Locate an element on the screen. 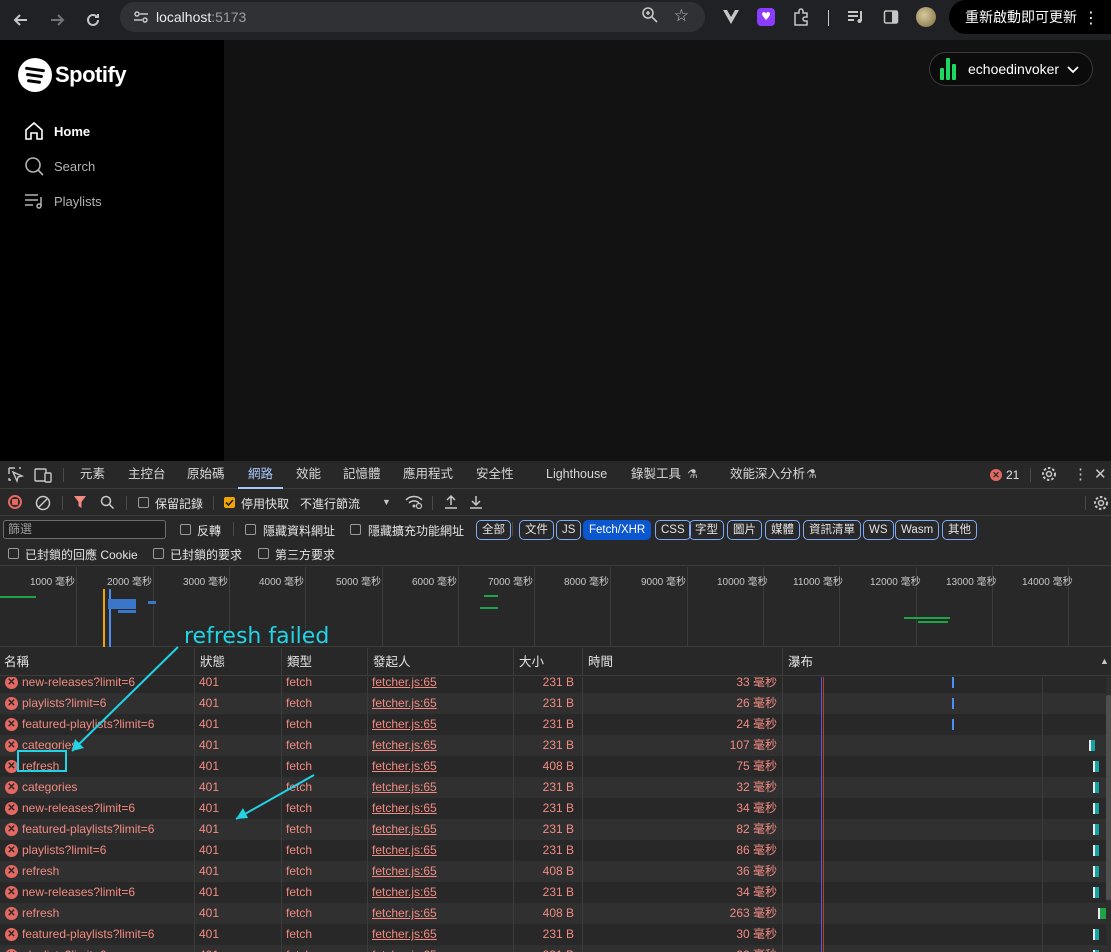 Image resolution: width=1111 pixels, height=952 pixels. annotation-highlight-box is located at coordinates (42, 761).